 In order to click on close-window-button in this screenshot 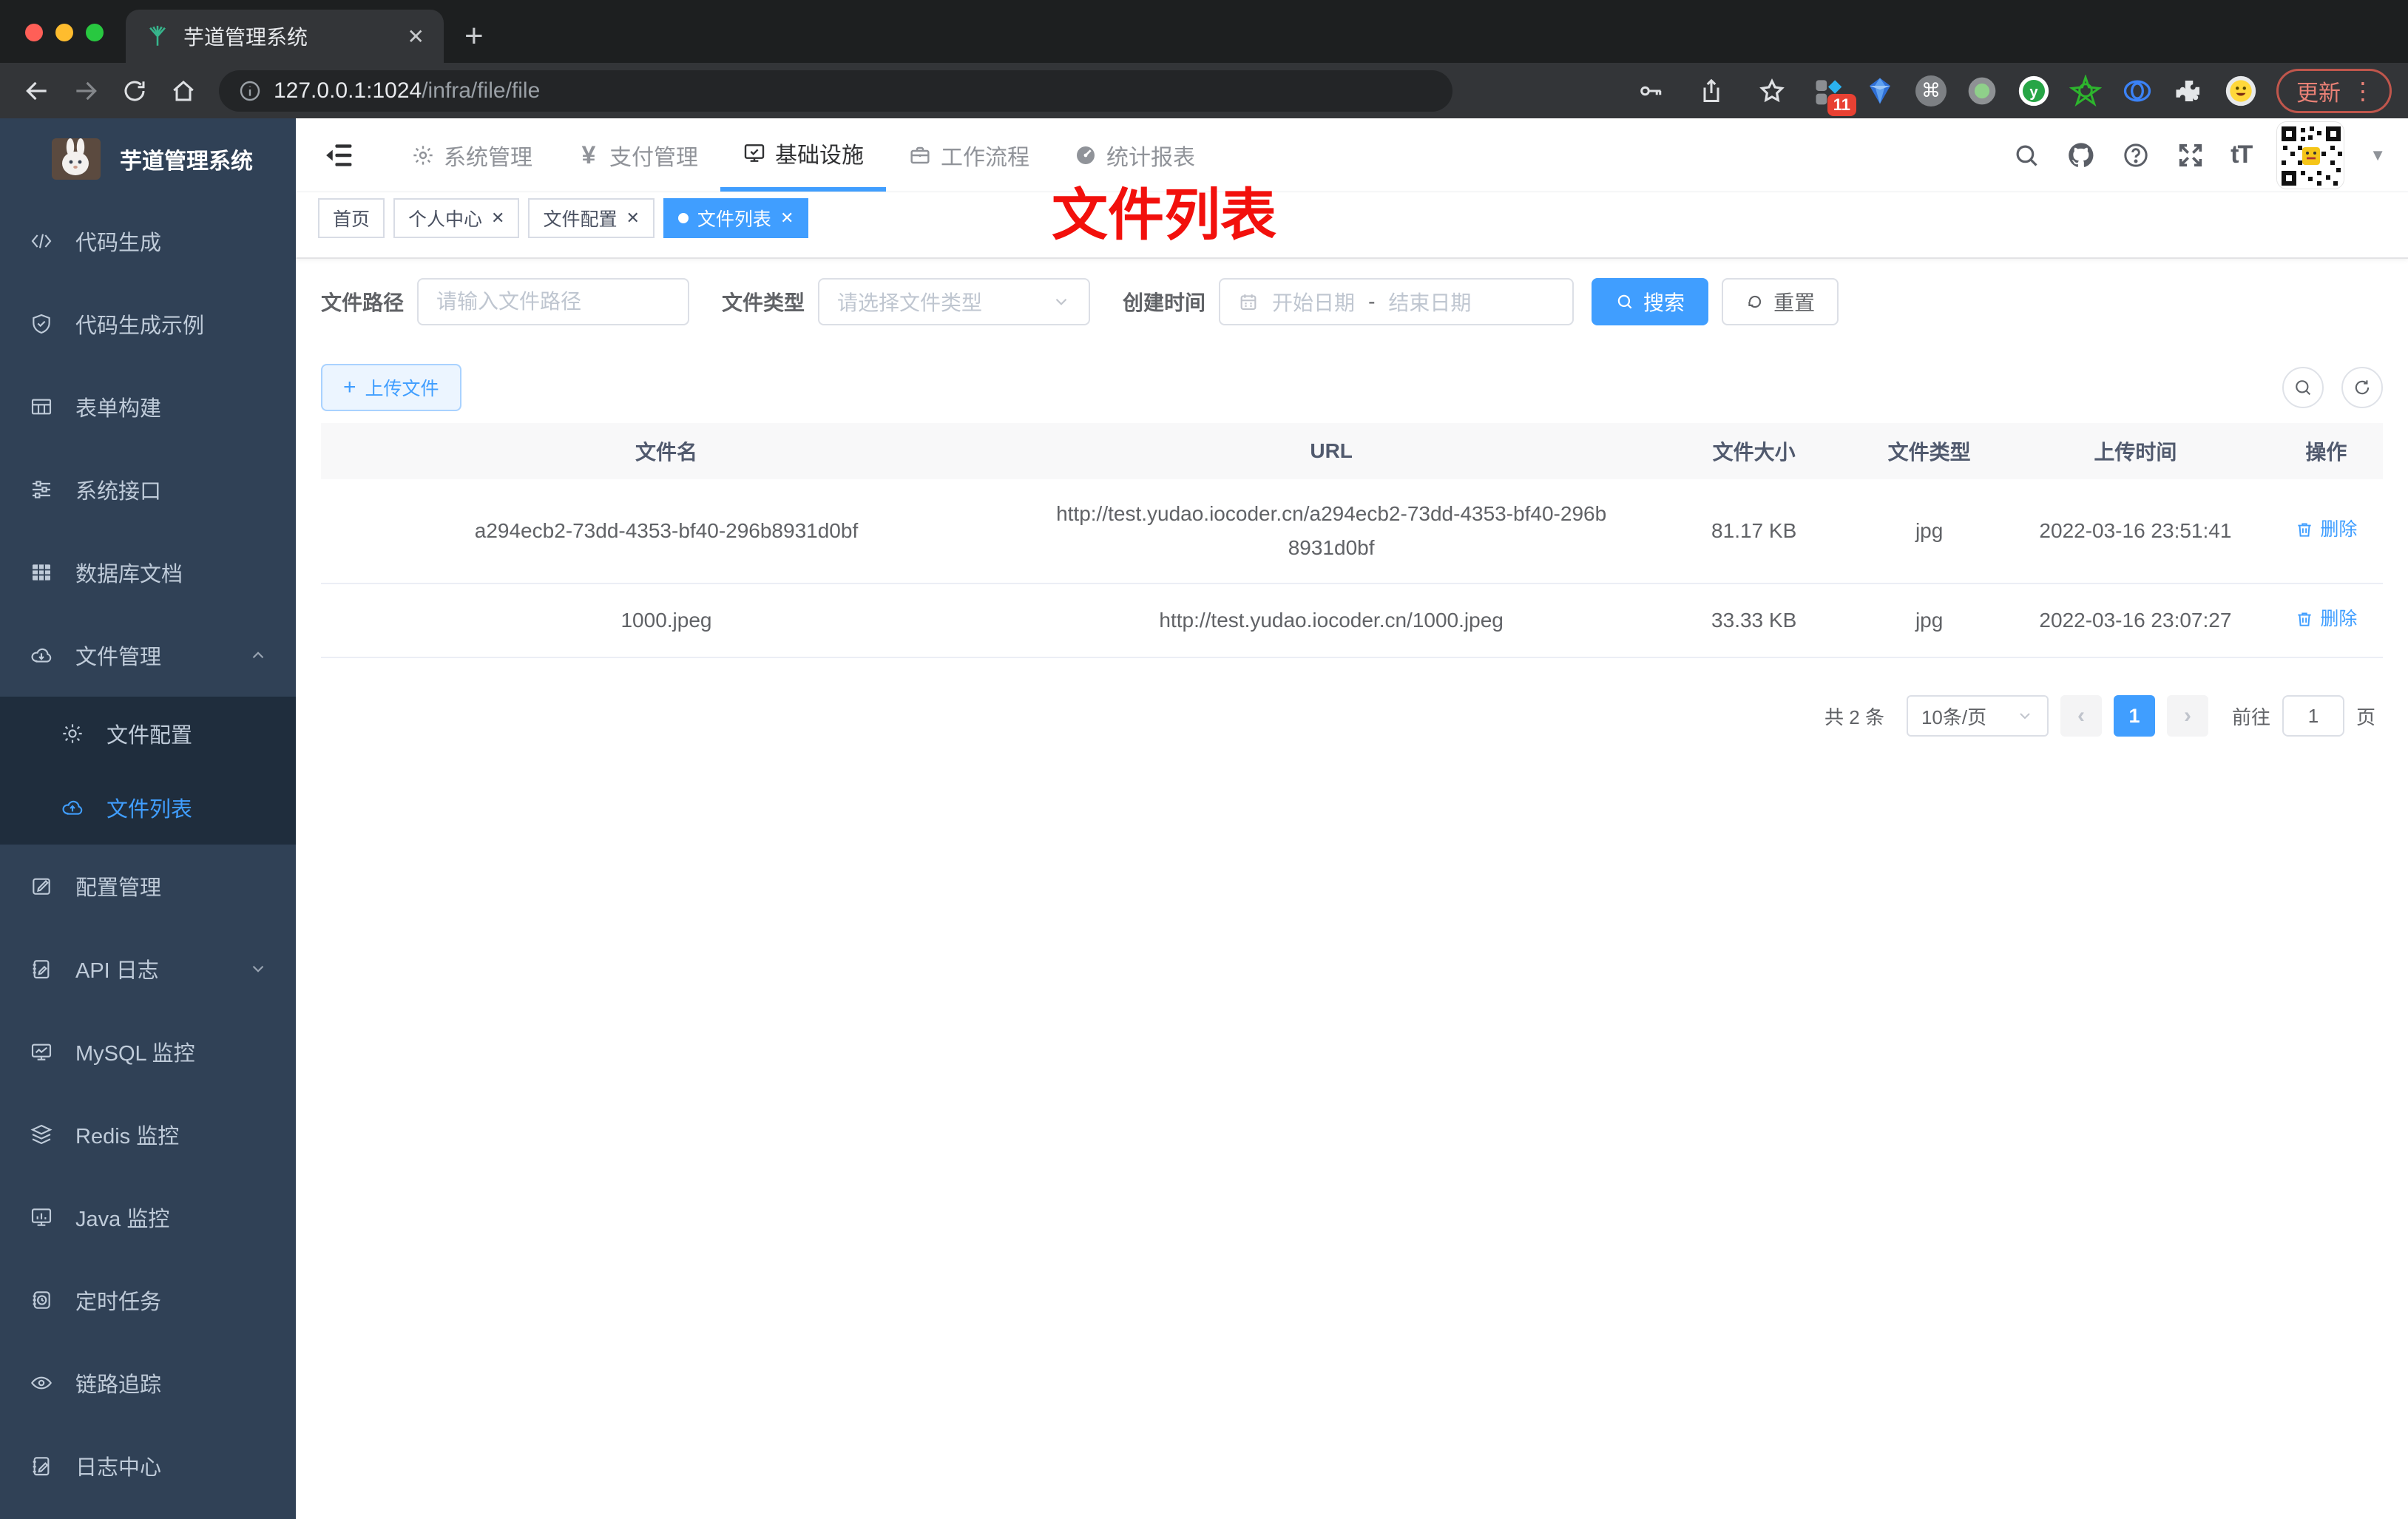, I will do `click(34, 32)`.